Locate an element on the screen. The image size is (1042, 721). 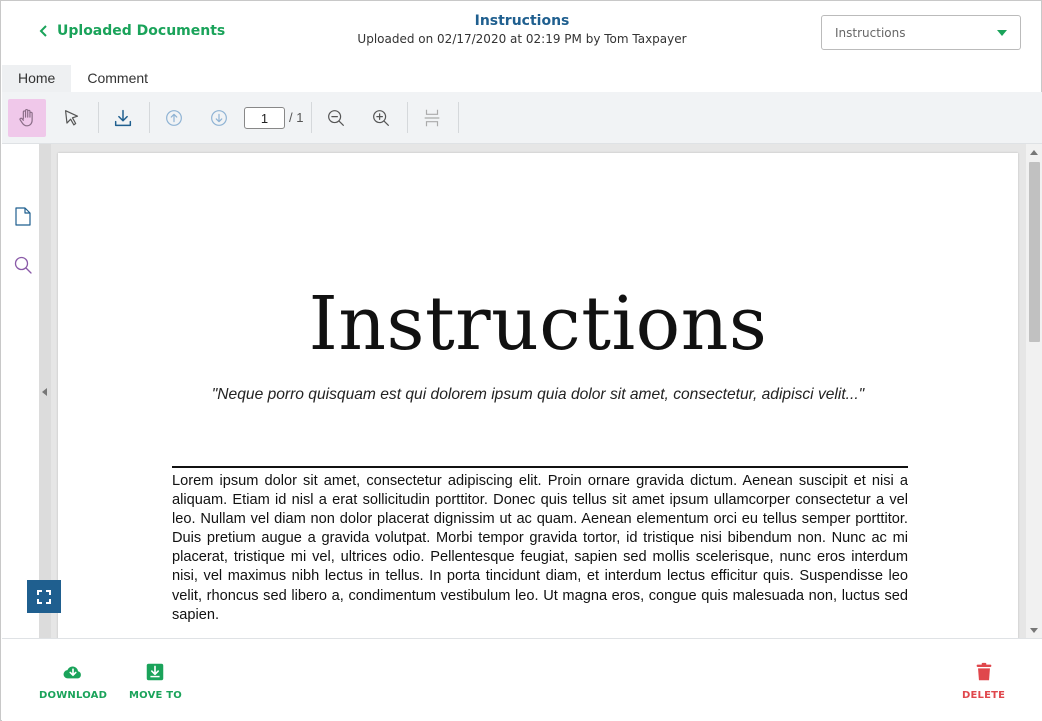
zoom-out-icon is located at coordinates (336, 118).